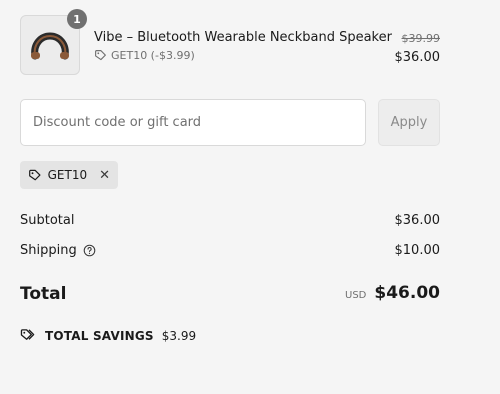  What do you see at coordinates (104, 175) in the screenshot?
I see `close-icon: ✕` at bounding box center [104, 175].